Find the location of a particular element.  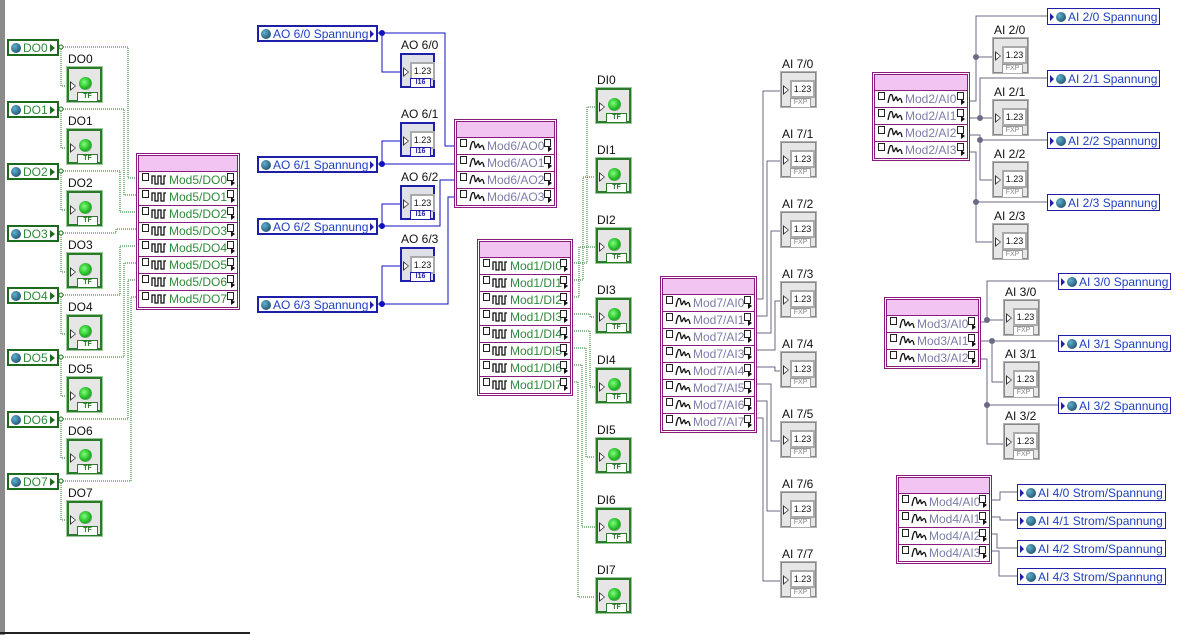

indicator-do4: TF is located at coordinates (84, 332).